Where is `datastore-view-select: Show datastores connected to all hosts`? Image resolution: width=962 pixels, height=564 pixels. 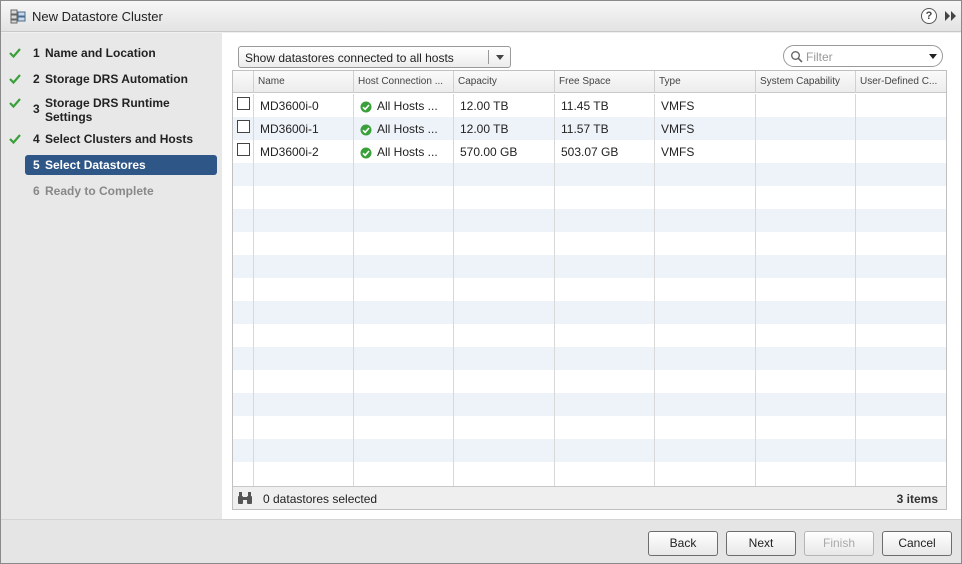 datastore-view-select: Show datastores connected to all hosts is located at coordinates (374, 57).